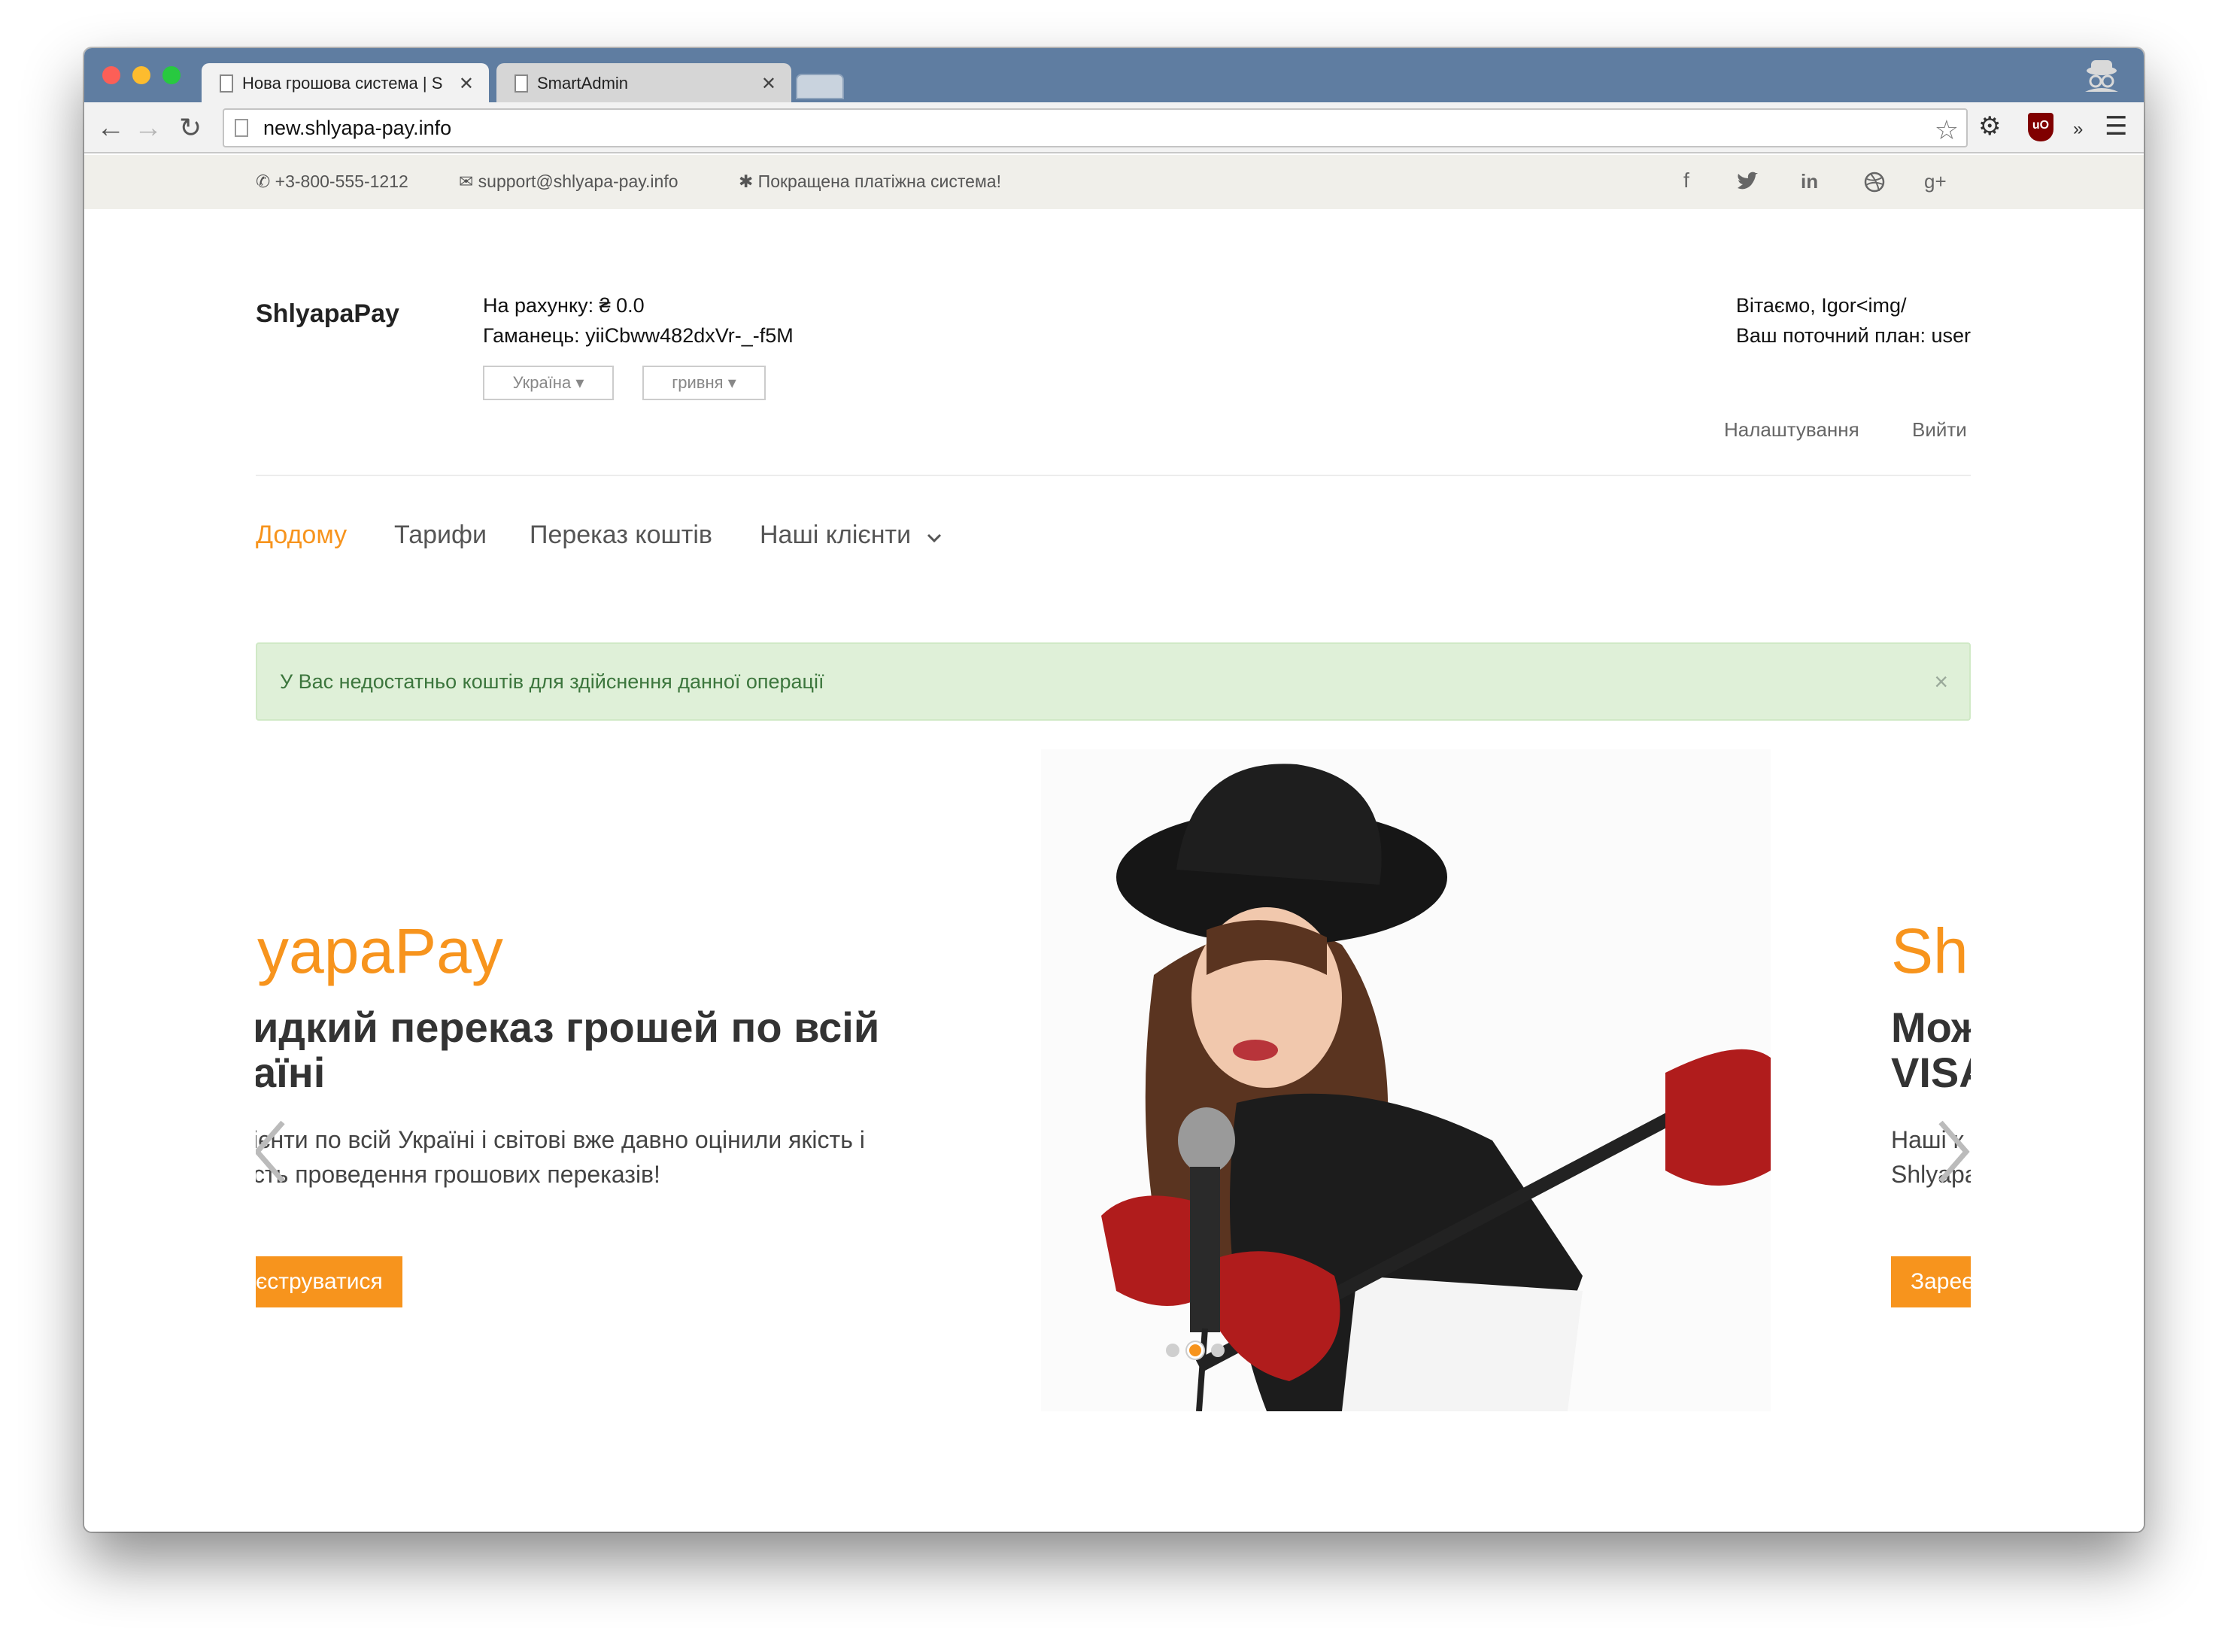 The image size is (2228, 1652). I want to click on linkedin-icon: in, so click(1809, 182).